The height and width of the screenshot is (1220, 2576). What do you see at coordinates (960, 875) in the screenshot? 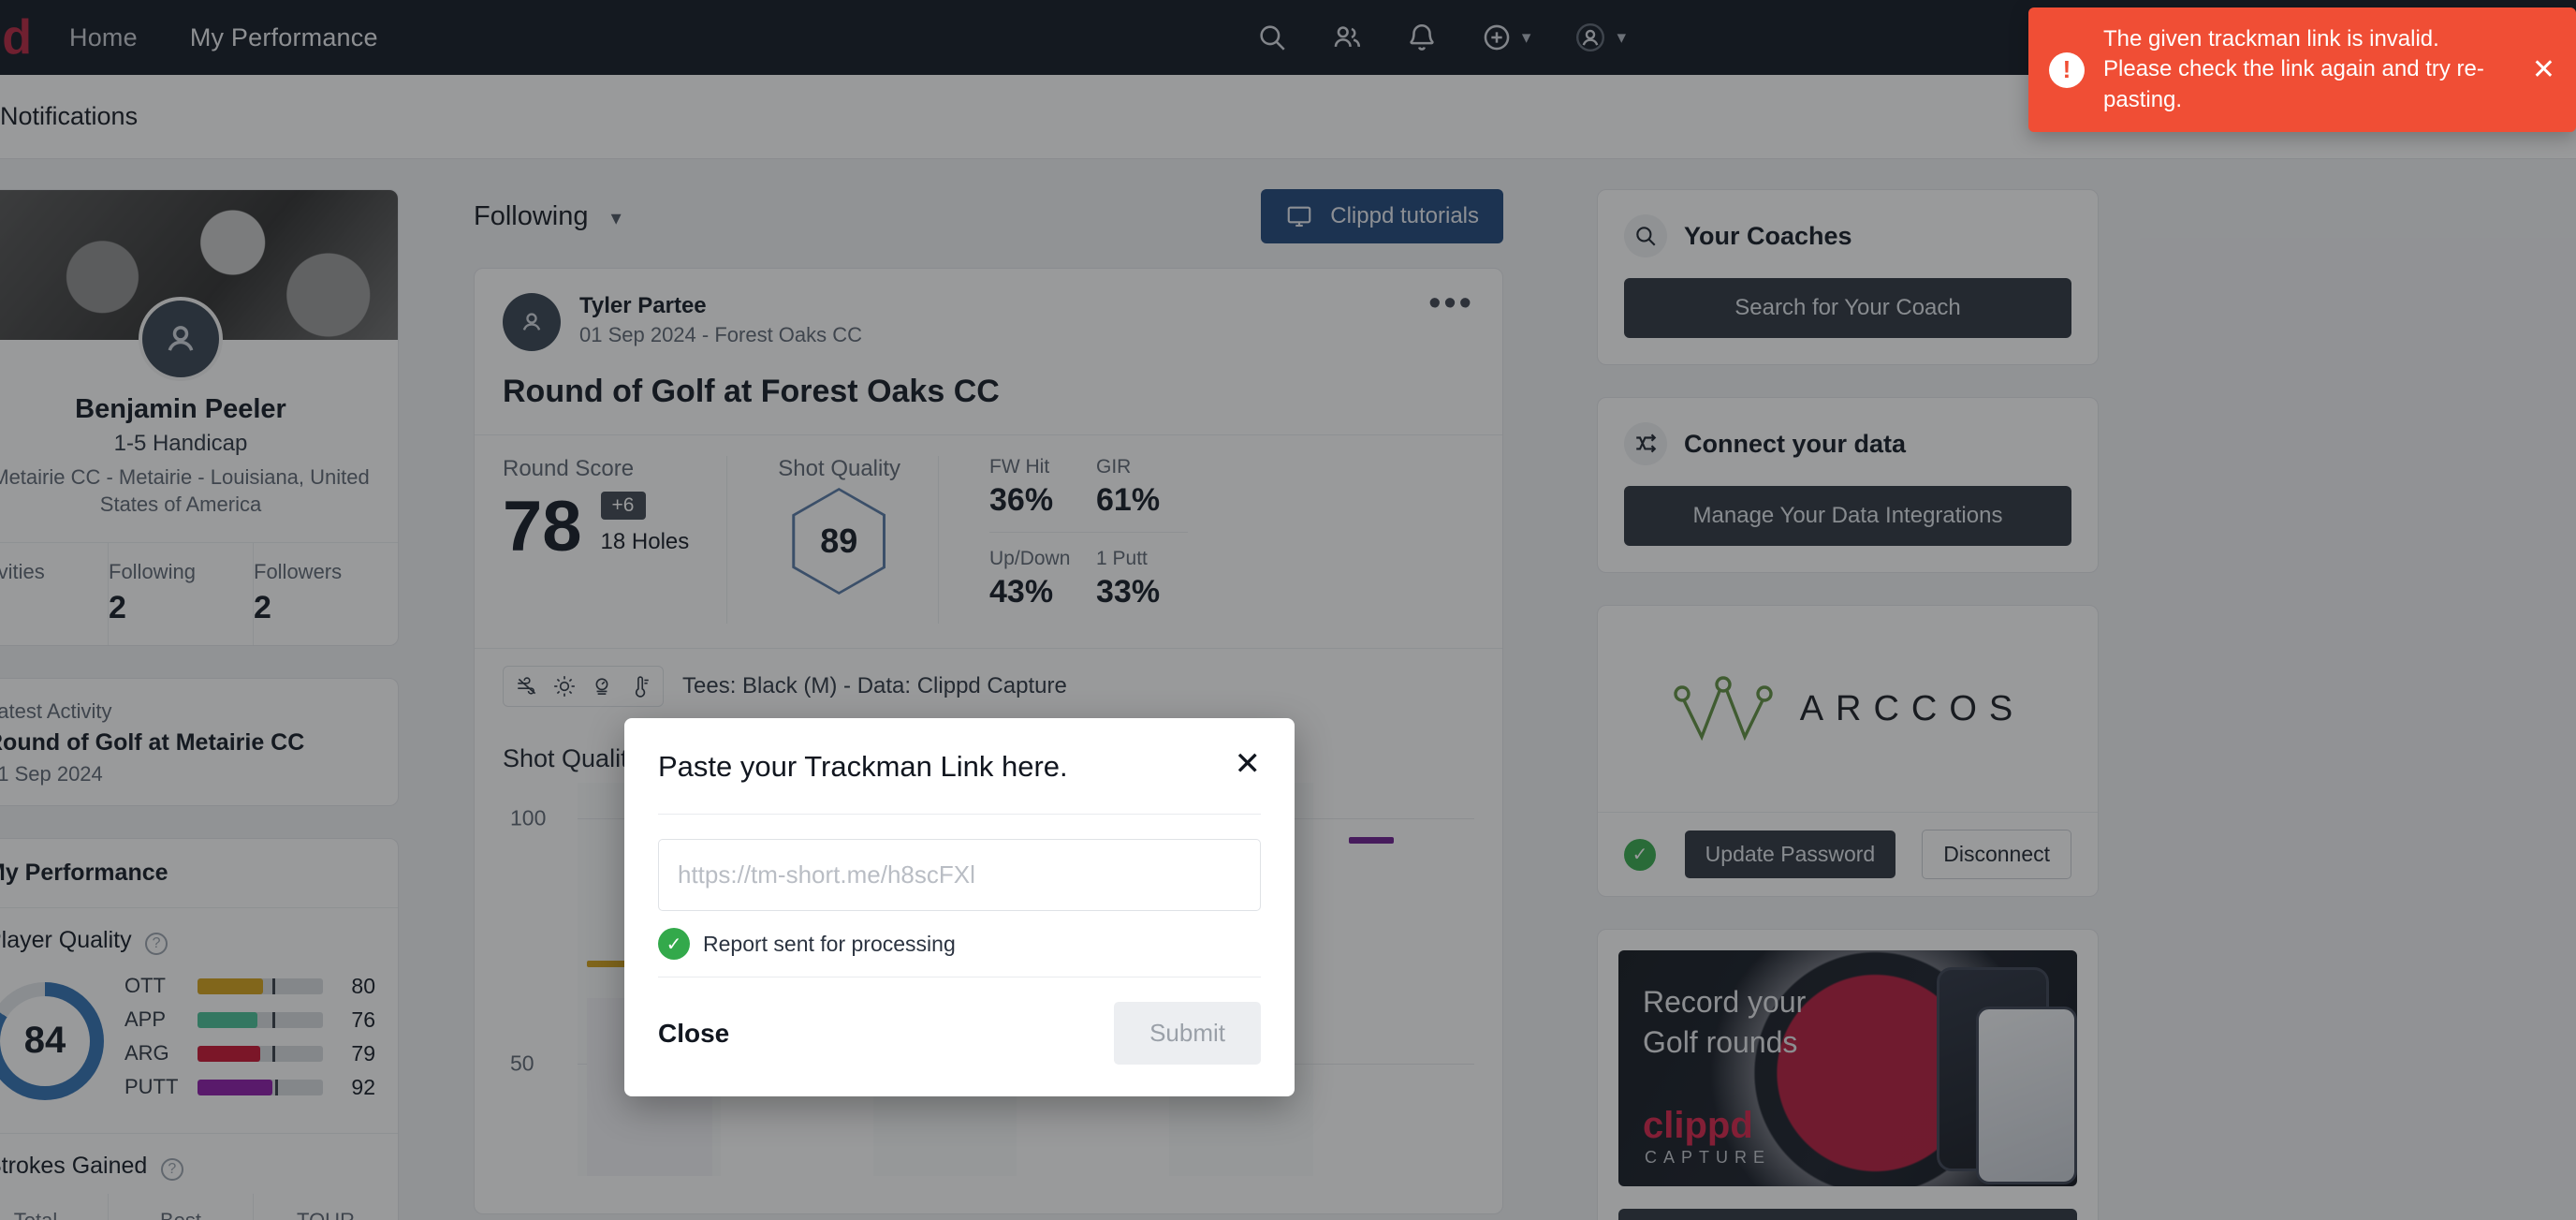
I see `trackman-link-input` at bounding box center [960, 875].